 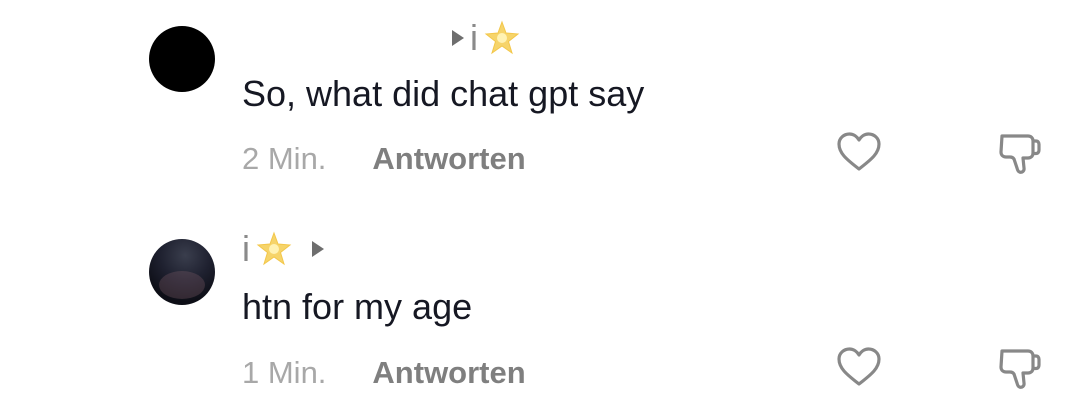 I want to click on comment-text: So, what did chat gpt say, so click(x=443, y=93).